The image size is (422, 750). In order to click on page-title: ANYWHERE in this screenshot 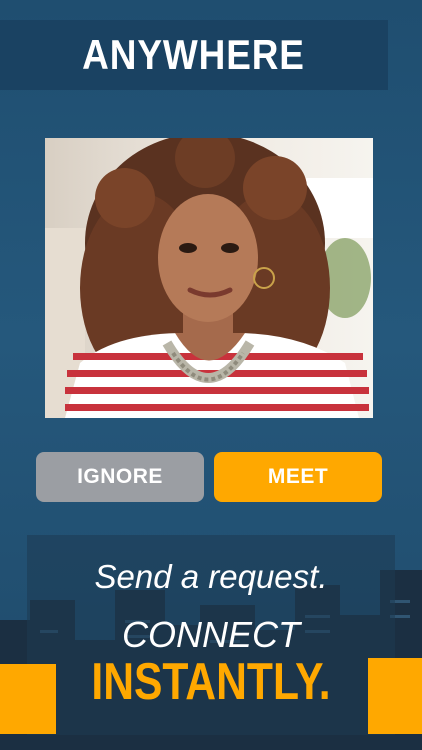, I will do `click(194, 54)`.